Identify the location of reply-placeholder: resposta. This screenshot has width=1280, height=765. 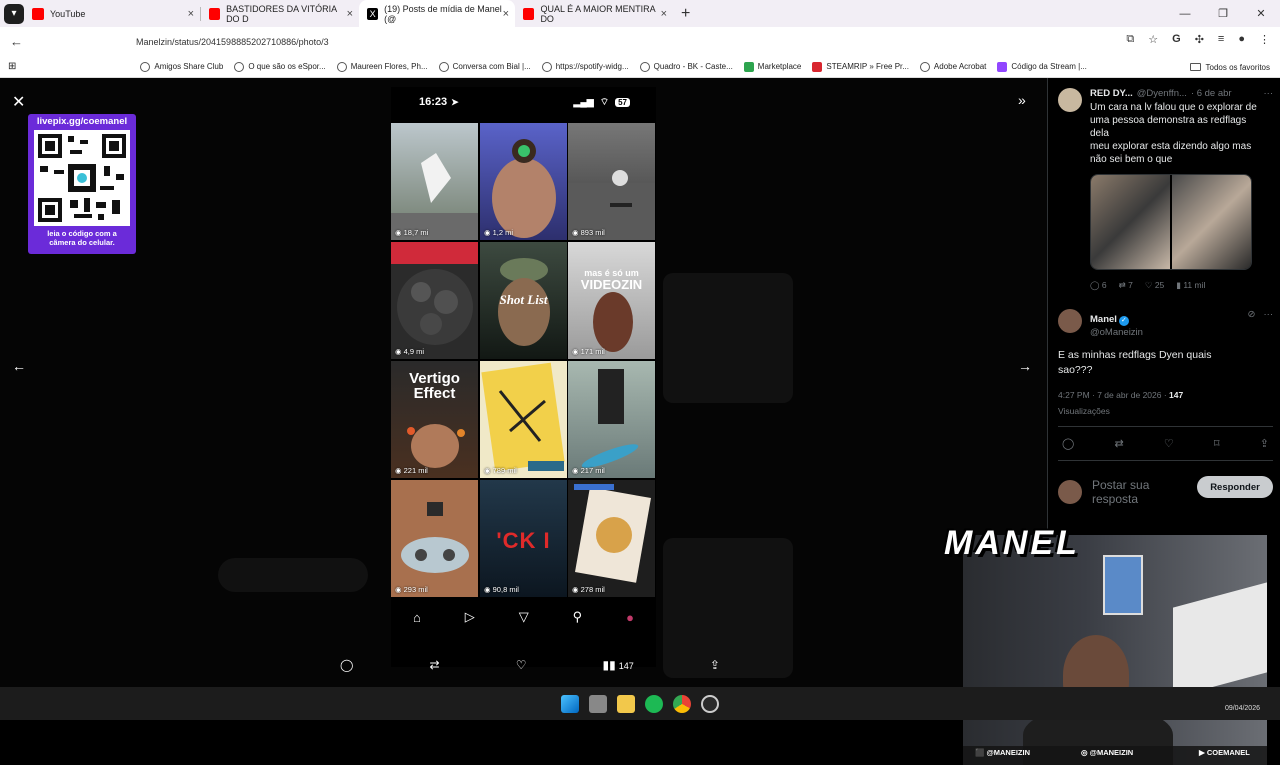
(1115, 499).